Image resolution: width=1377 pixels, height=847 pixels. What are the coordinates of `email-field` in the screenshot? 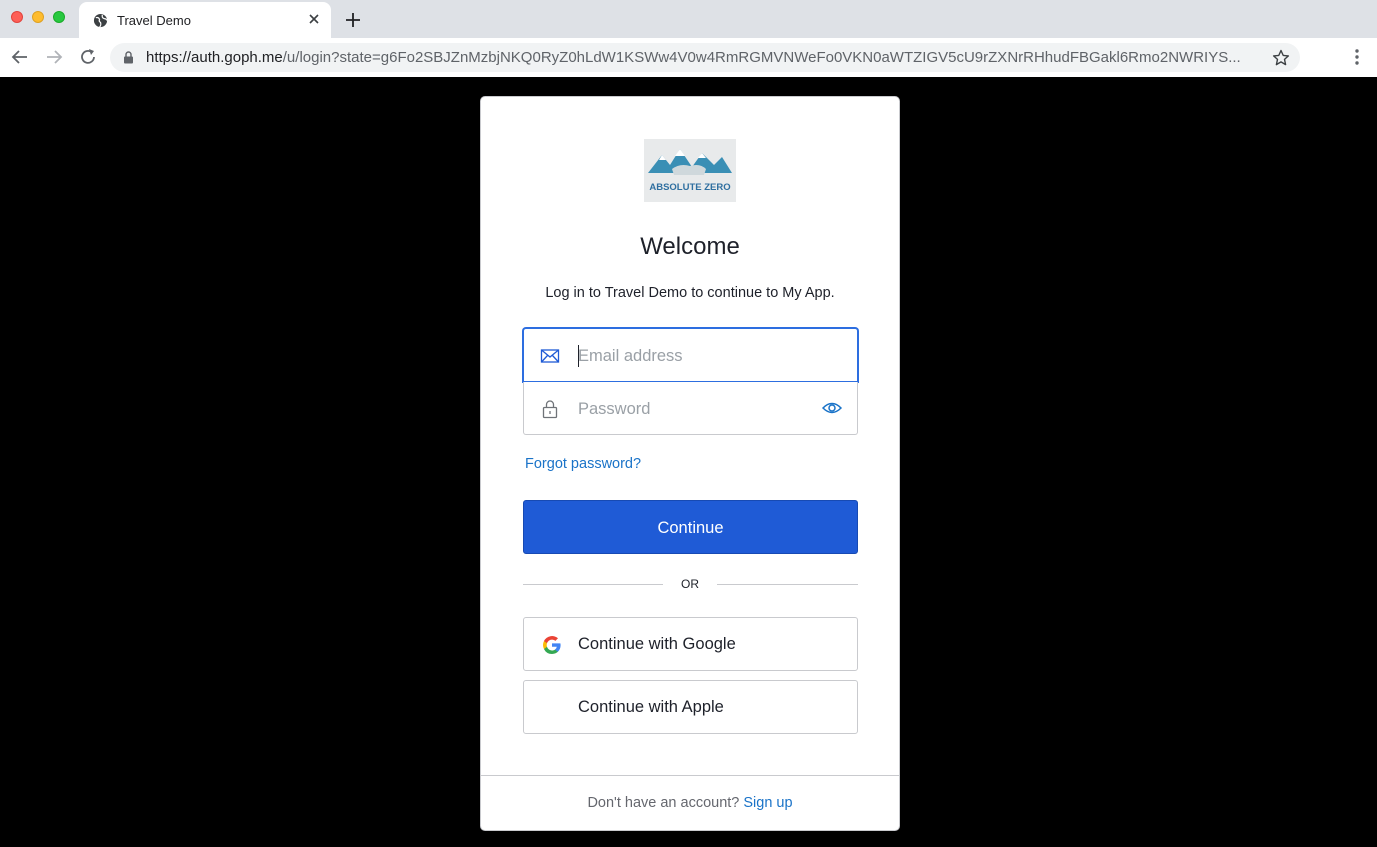 It's located at (690, 355).